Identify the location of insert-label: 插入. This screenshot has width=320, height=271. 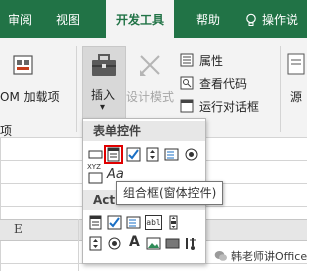
(103, 95).